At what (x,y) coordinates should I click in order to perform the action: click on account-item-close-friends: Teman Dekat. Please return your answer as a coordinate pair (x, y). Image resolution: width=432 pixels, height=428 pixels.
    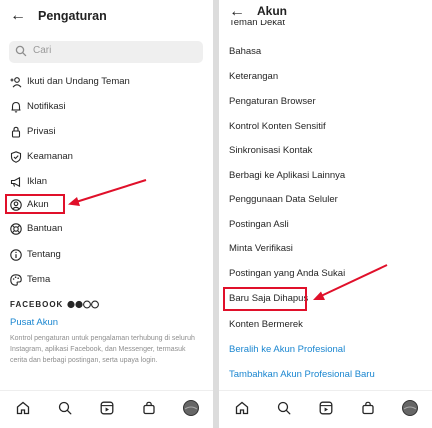
    Looking at the image, I should click on (257, 26).